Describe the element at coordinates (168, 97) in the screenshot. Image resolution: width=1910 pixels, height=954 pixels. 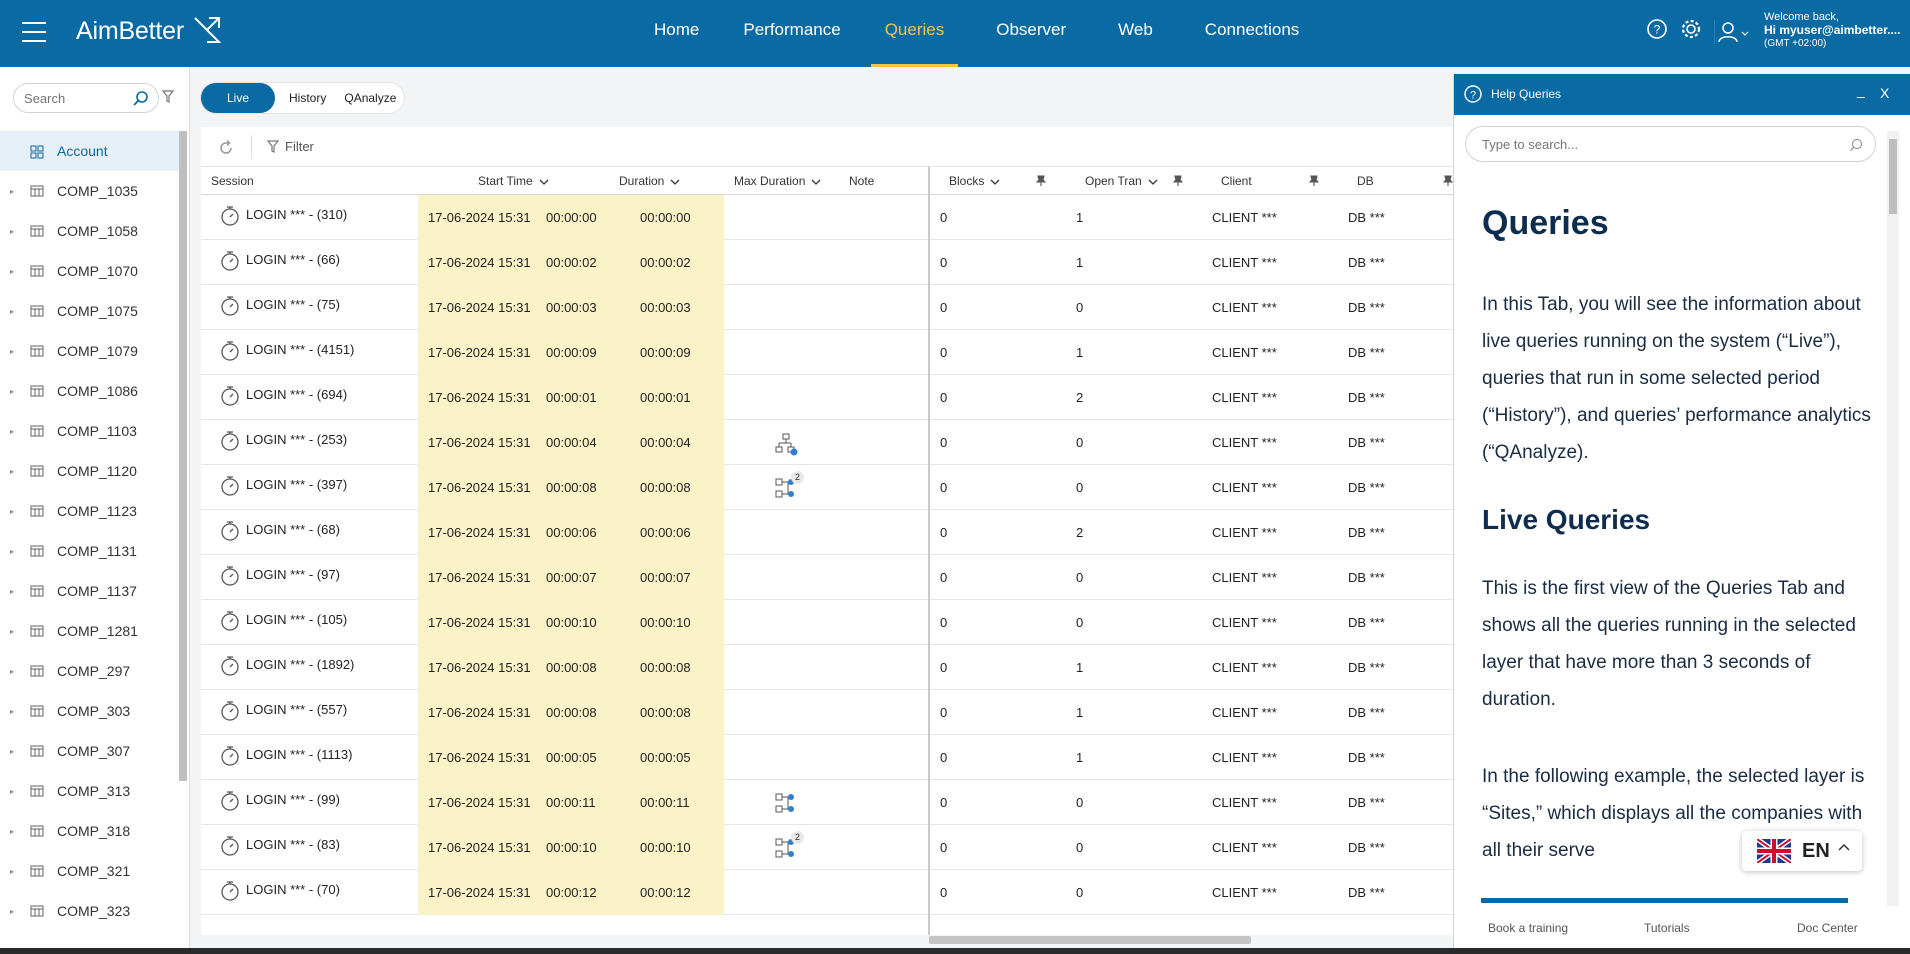
I see `filter-icon` at that location.